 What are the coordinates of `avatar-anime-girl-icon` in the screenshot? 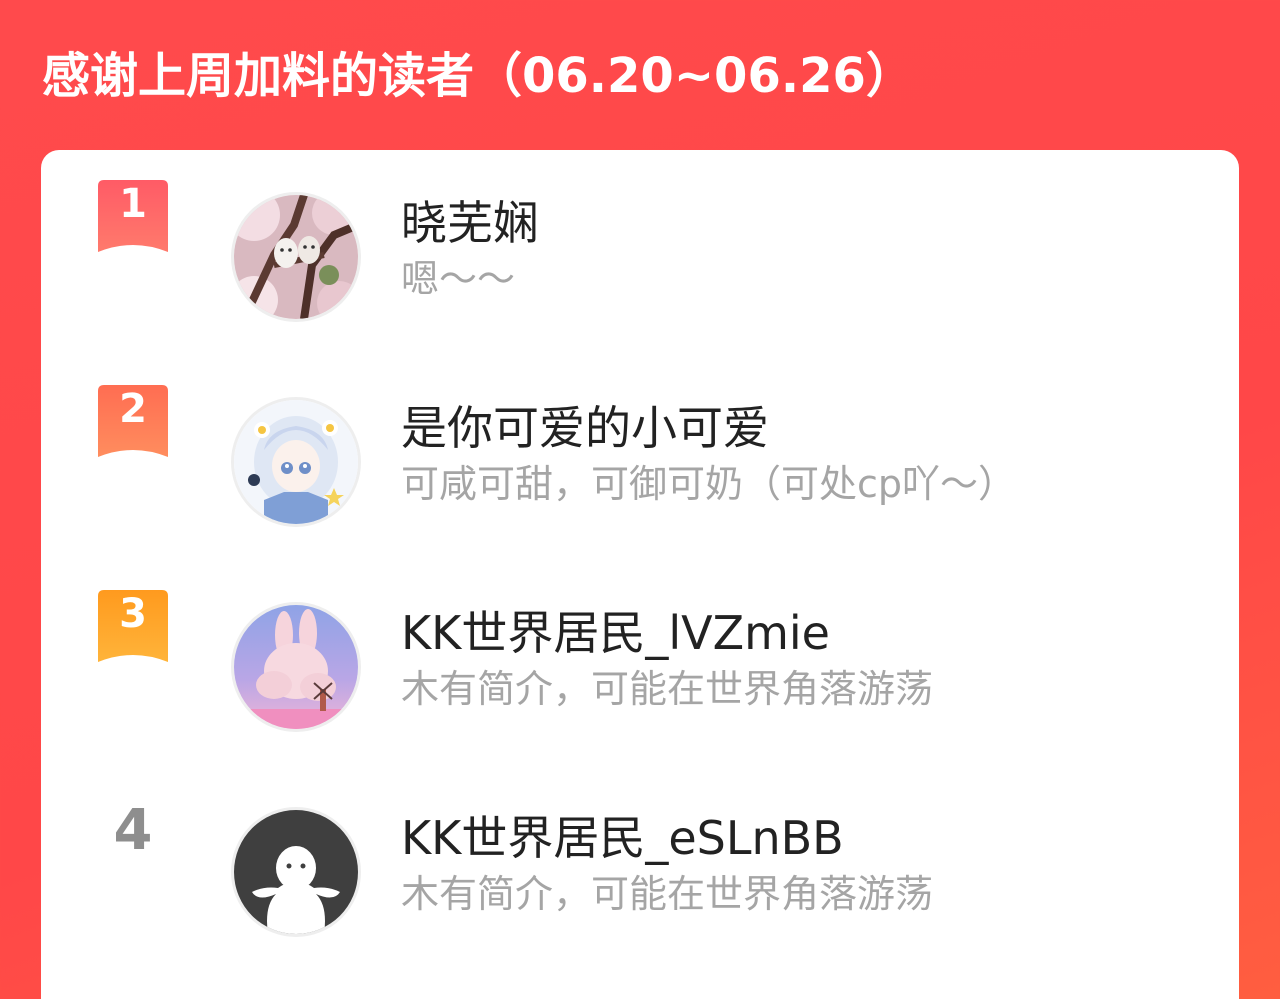 It's located at (296, 462).